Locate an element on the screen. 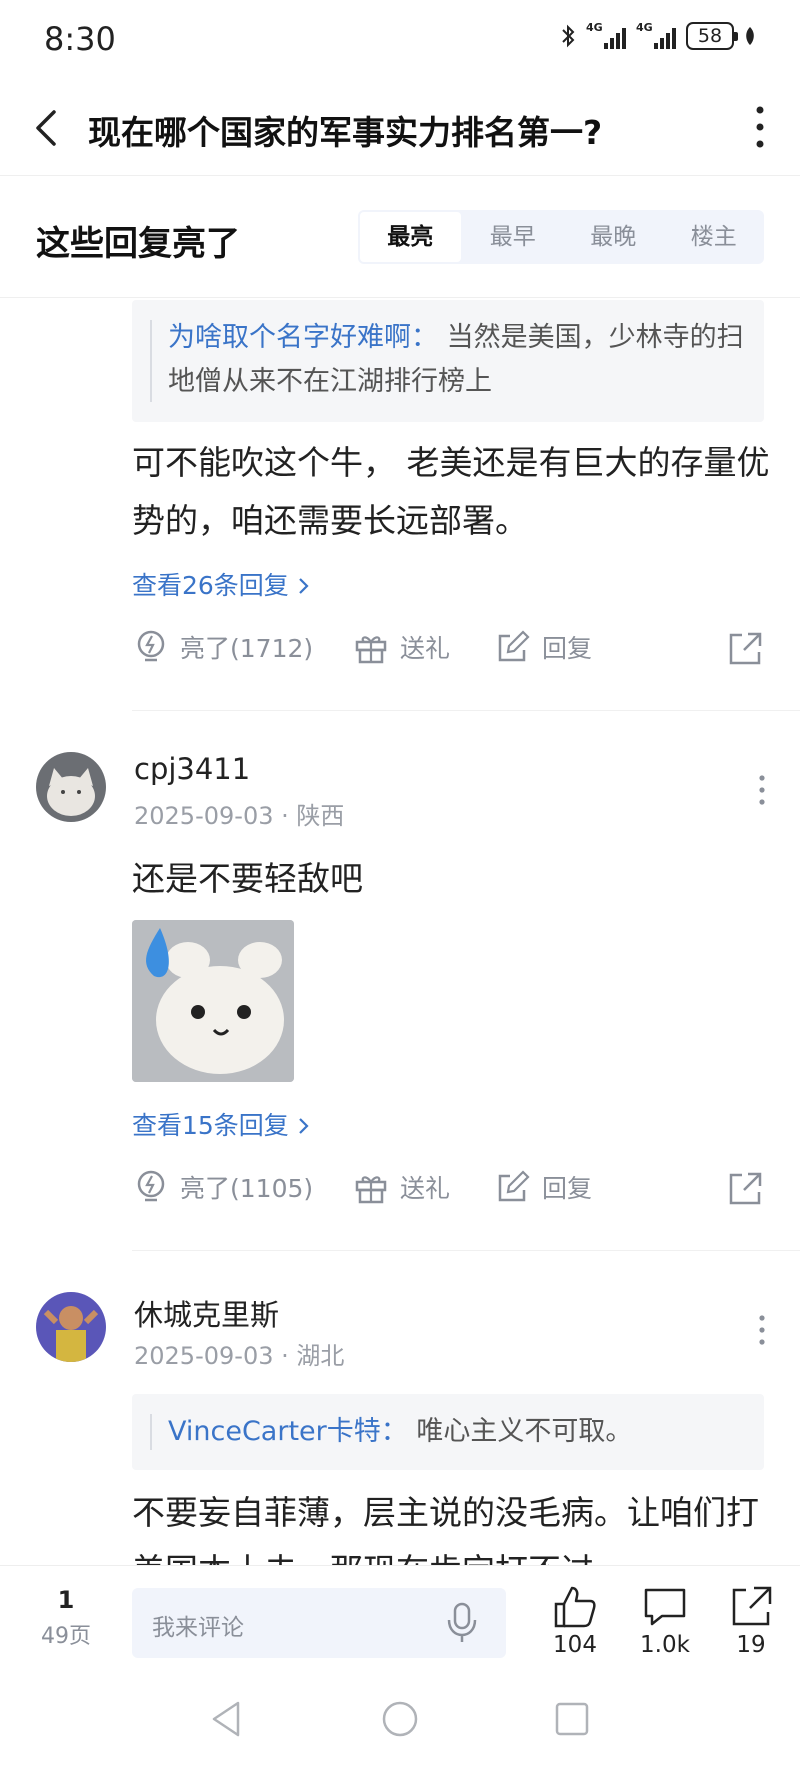 The height and width of the screenshot is (1765, 800). comment-meta: 2025-09-03 · 陕西 is located at coordinates (239, 816).